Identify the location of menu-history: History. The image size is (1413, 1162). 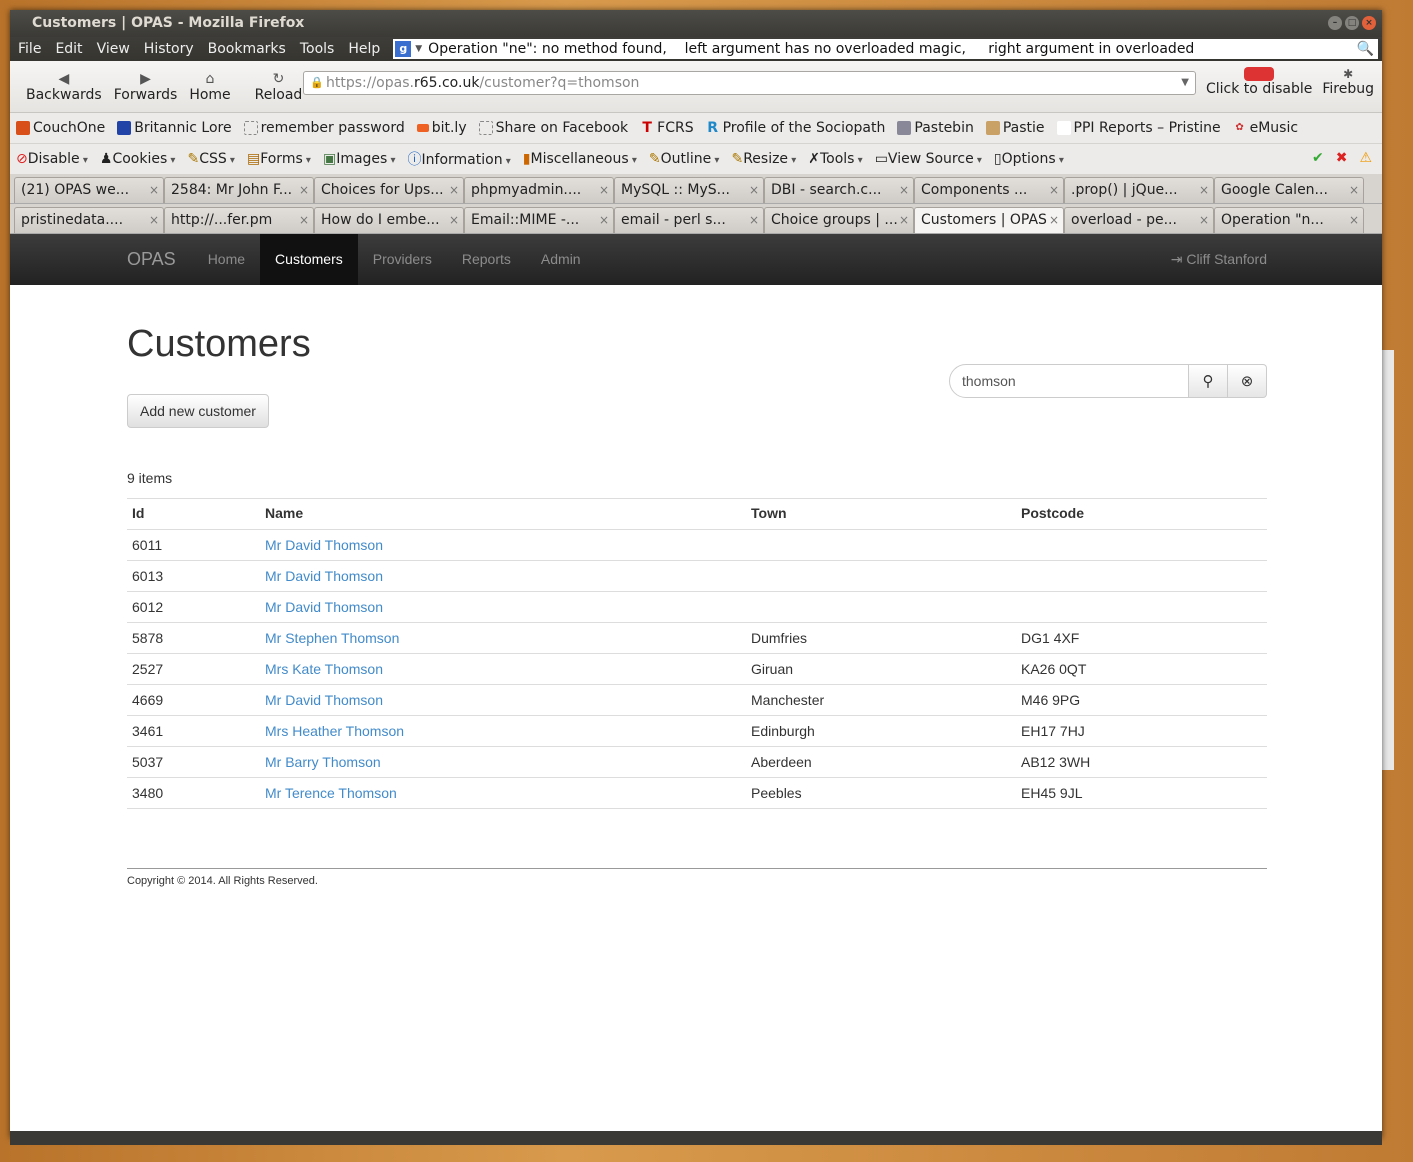
(169, 49).